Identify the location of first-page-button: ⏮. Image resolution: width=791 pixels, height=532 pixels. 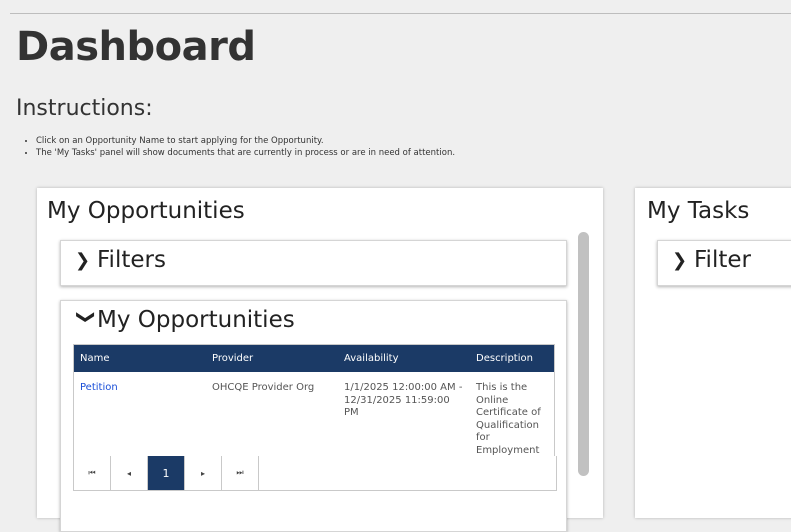
(92, 473).